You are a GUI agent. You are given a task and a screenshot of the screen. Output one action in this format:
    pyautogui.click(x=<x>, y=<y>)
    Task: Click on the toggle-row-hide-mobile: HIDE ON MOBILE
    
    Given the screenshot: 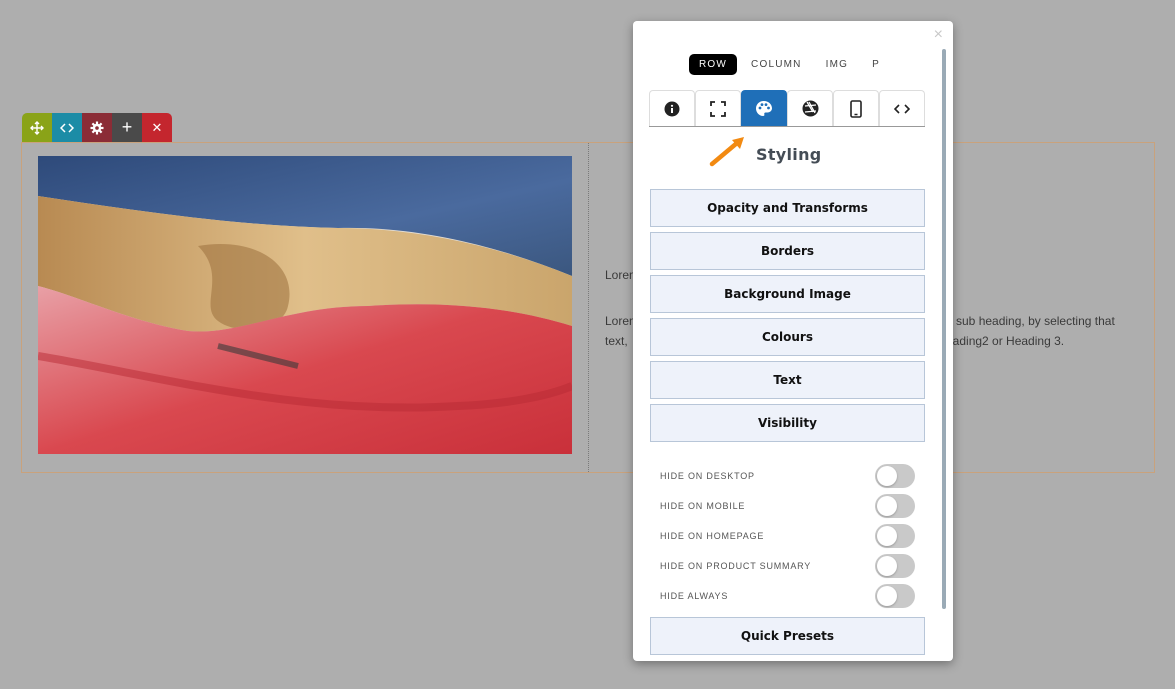 What is the action you would take?
    pyautogui.click(x=787, y=506)
    